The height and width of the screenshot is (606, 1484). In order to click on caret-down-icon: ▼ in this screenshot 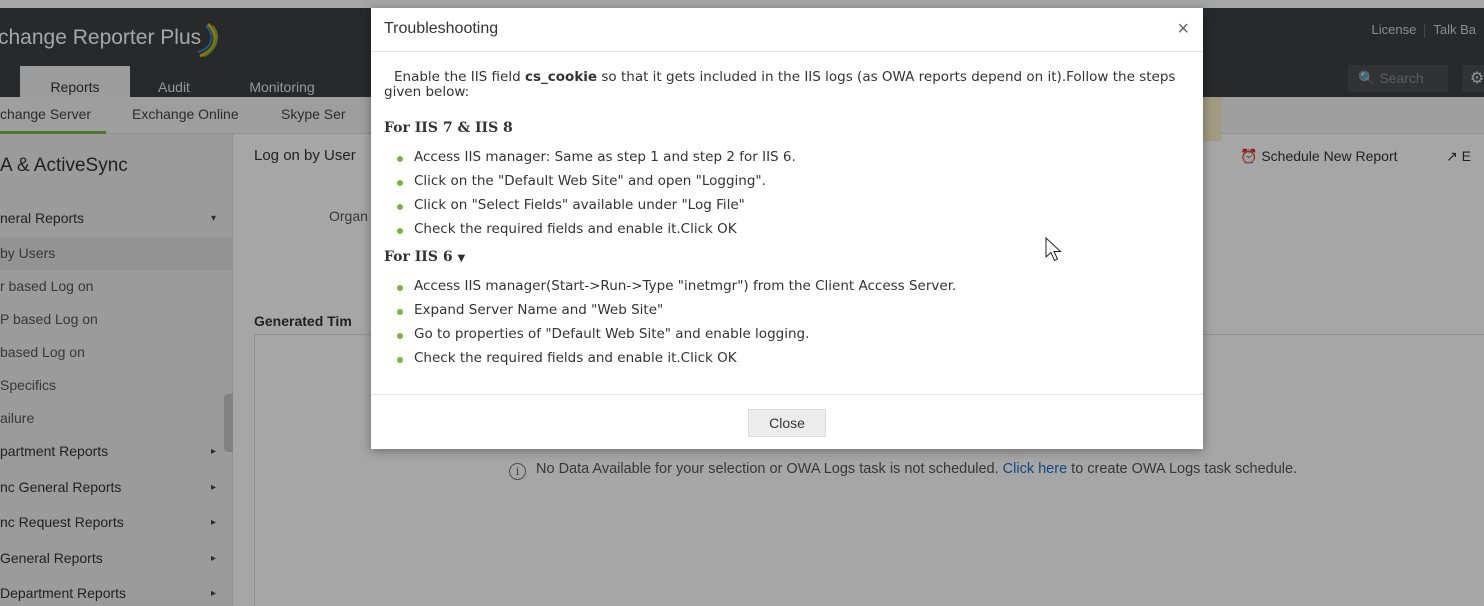, I will do `click(461, 258)`.